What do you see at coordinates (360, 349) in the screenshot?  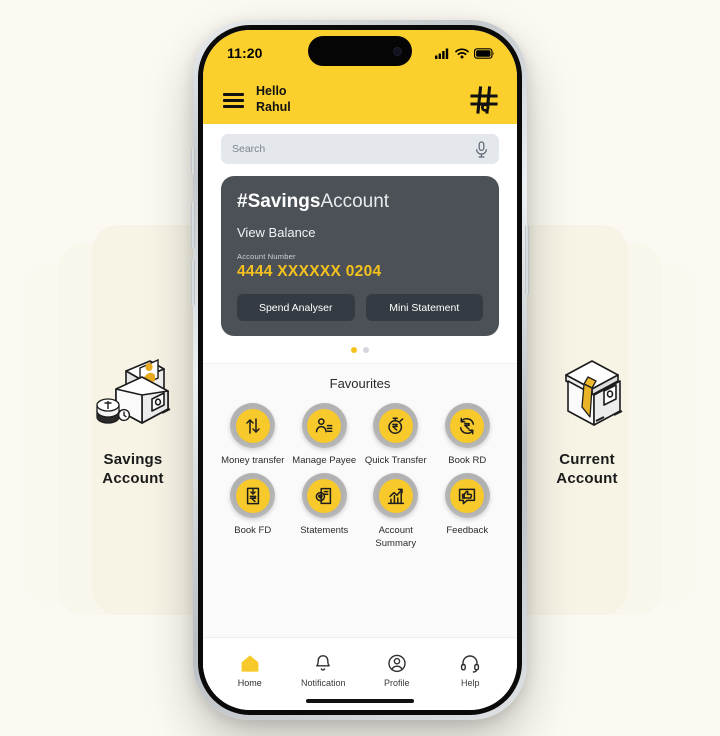 I see `carousel-pager` at bounding box center [360, 349].